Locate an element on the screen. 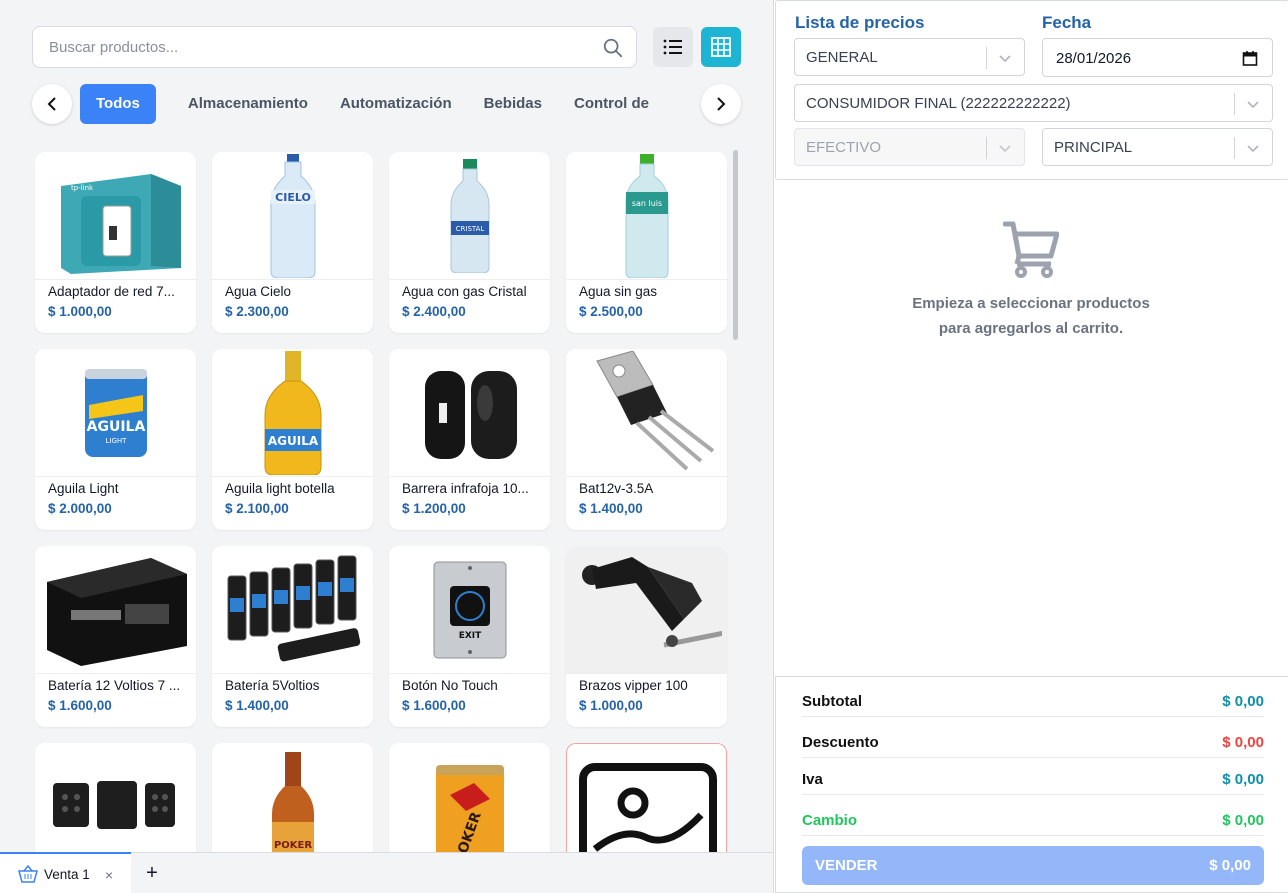 This screenshot has height=893, width=1288. product-image: tp-link is located at coordinates (115, 216).